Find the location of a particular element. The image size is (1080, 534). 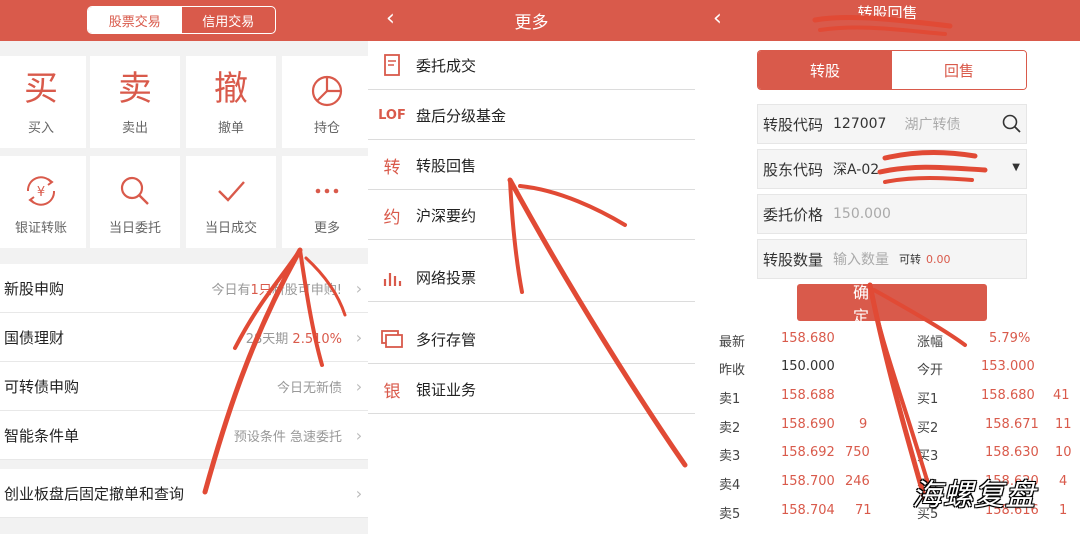

today-orders-label: 当日委托 is located at coordinates (134, 228).